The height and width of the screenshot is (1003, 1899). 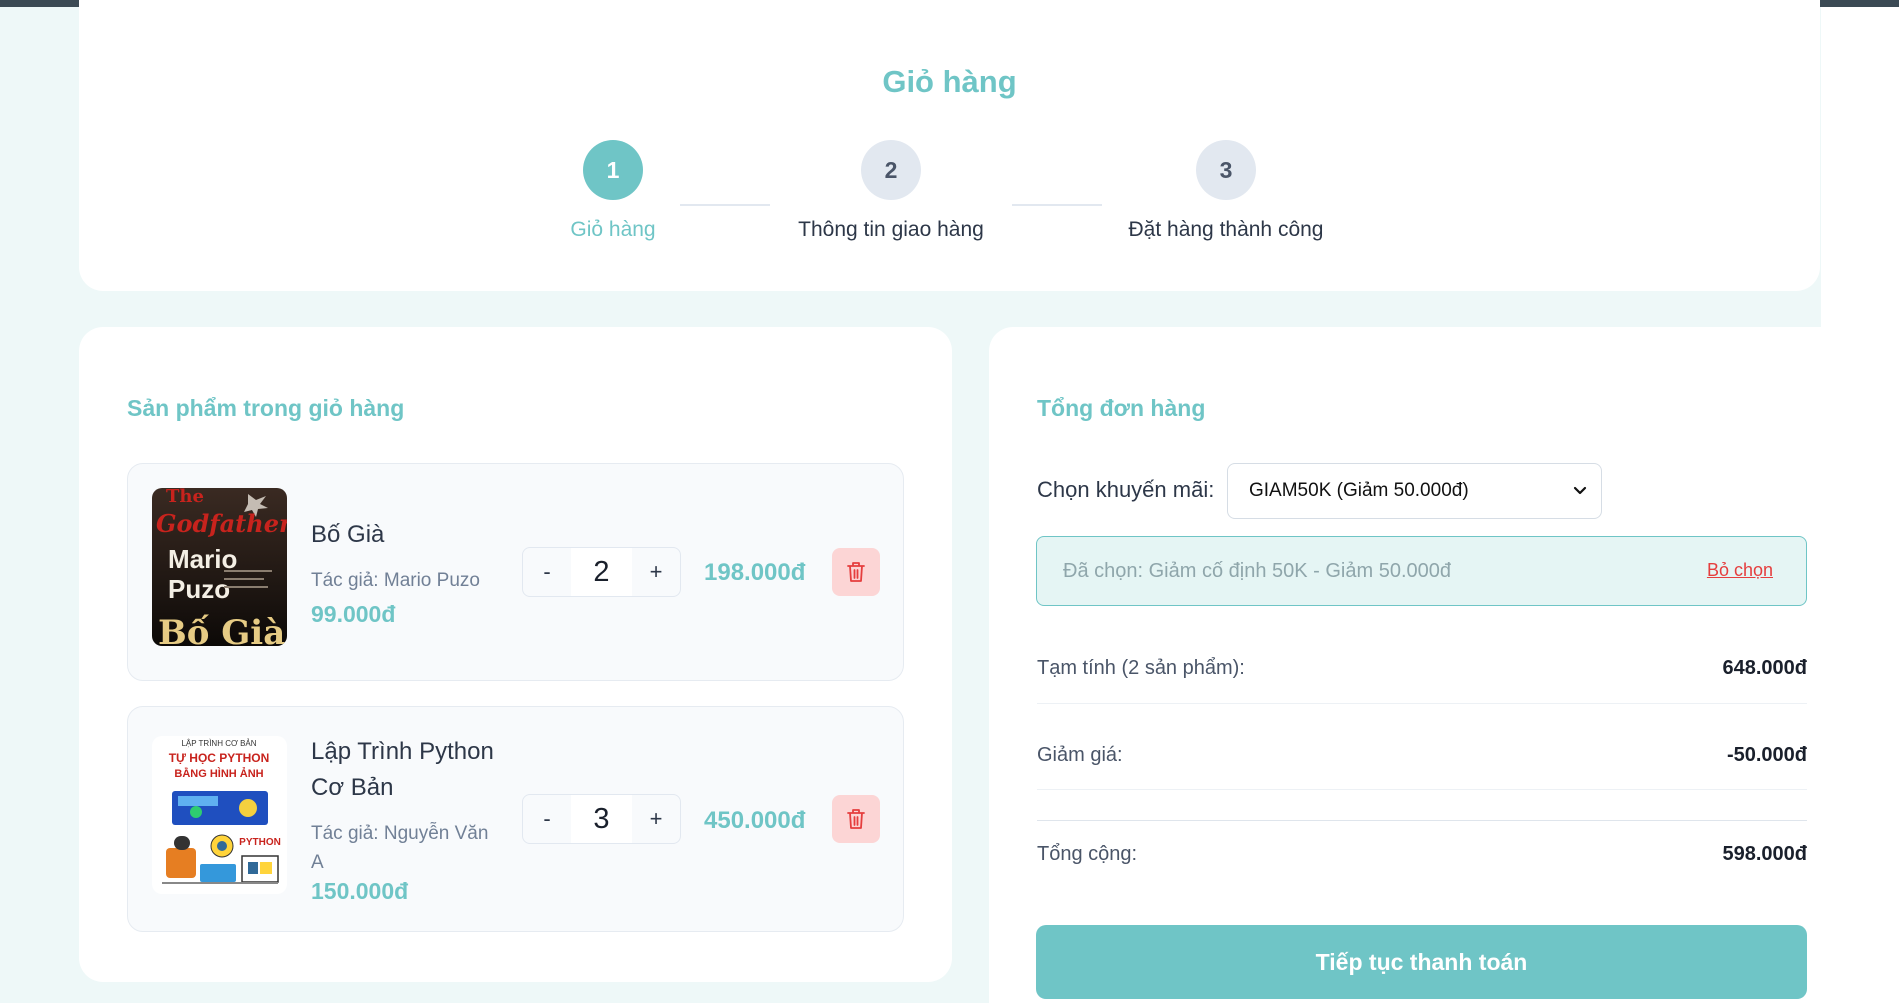 I want to click on subtotal-label: Tạm tính (2 sản phẩm):, so click(x=1141, y=668).